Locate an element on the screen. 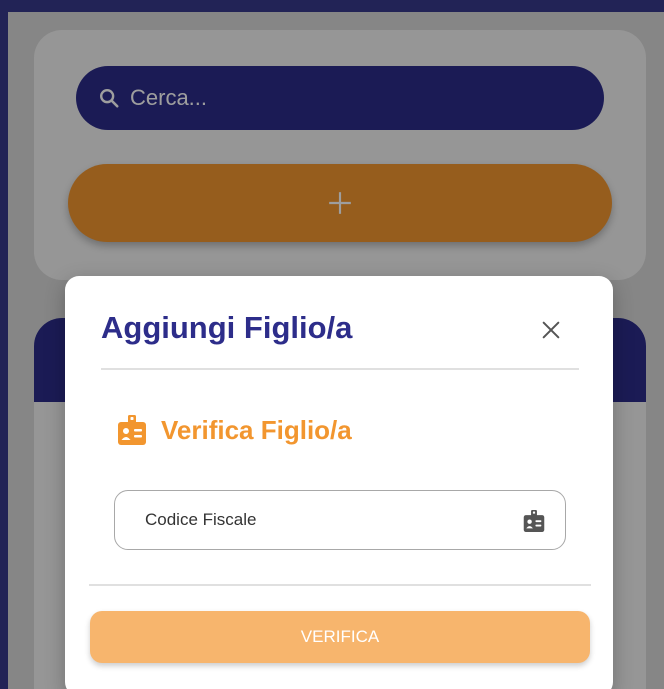 Image resolution: width=664 pixels, height=689 pixels. fiscal-code-input is located at coordinates (325, 520).